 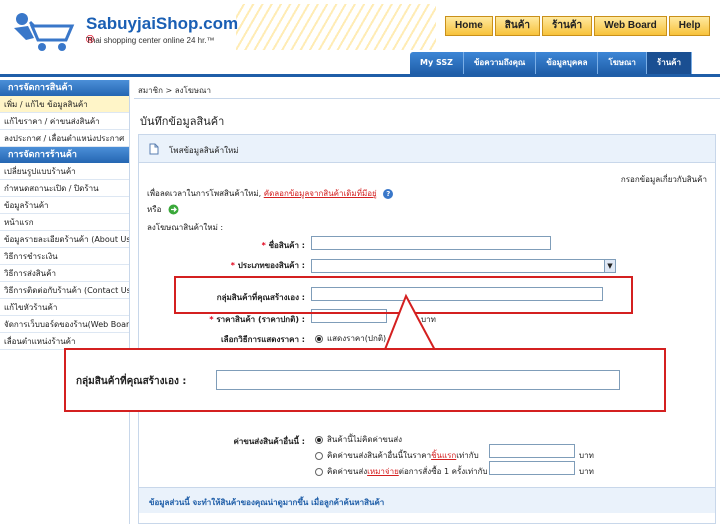 What do you see at coordinates (379, 455) in the screenshot?
I see `shipping-per-item-text-a: คิดค่าขนส่งสินค้าอื่นนี้ในราคา` at bounding box center [379, 455].